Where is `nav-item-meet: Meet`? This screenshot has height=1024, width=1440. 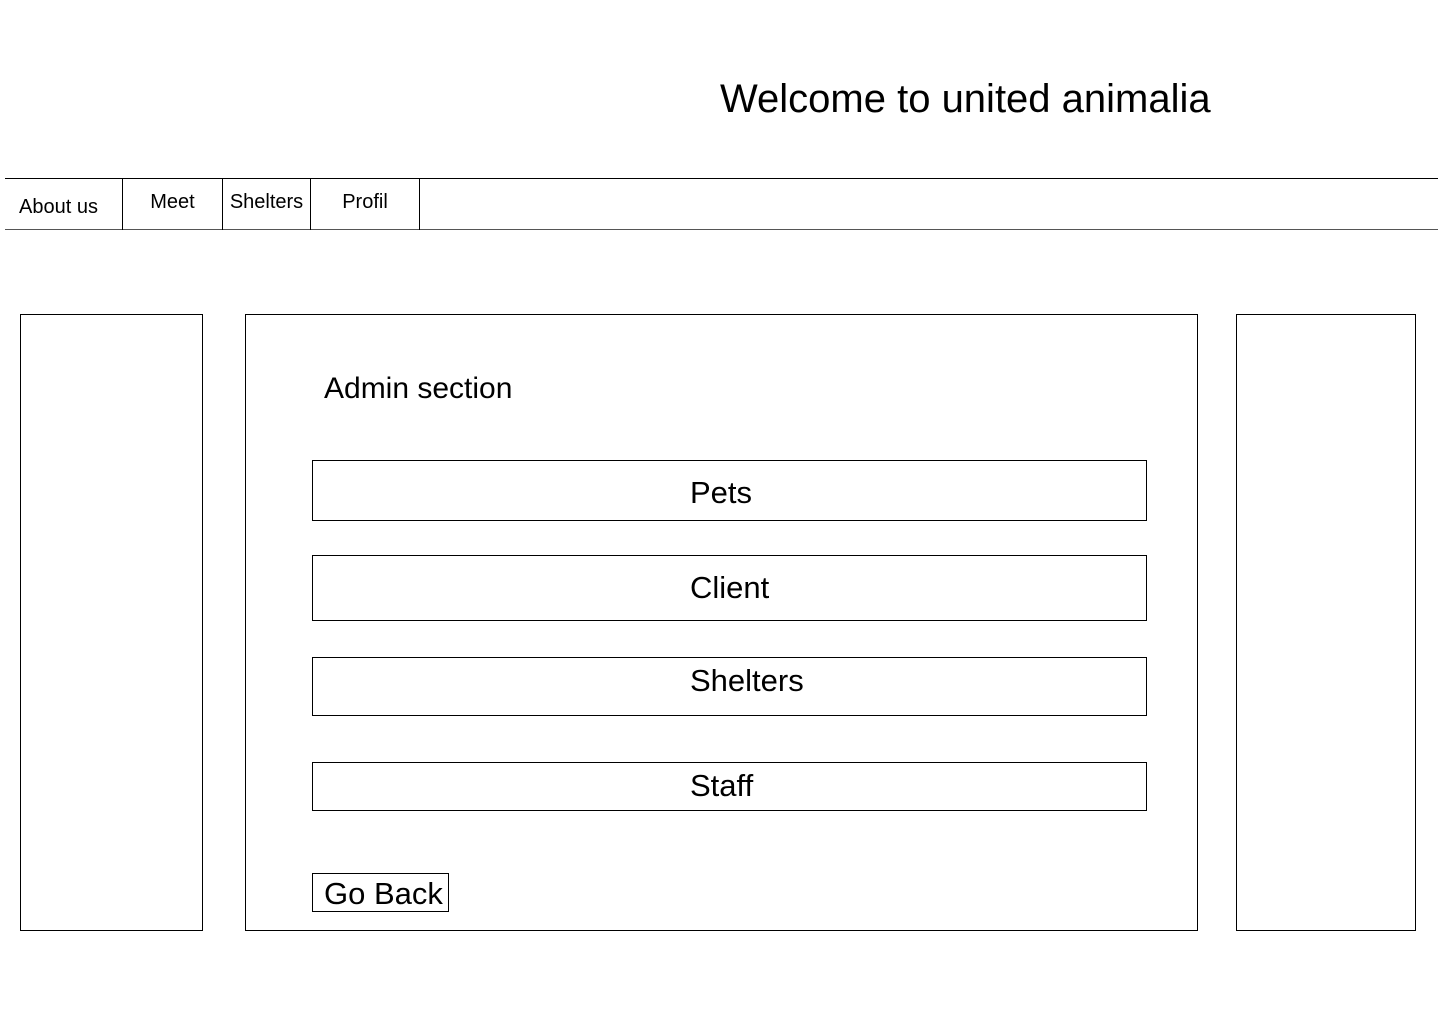 nav-item-meet: Meet is located at coordinates (173, 204).